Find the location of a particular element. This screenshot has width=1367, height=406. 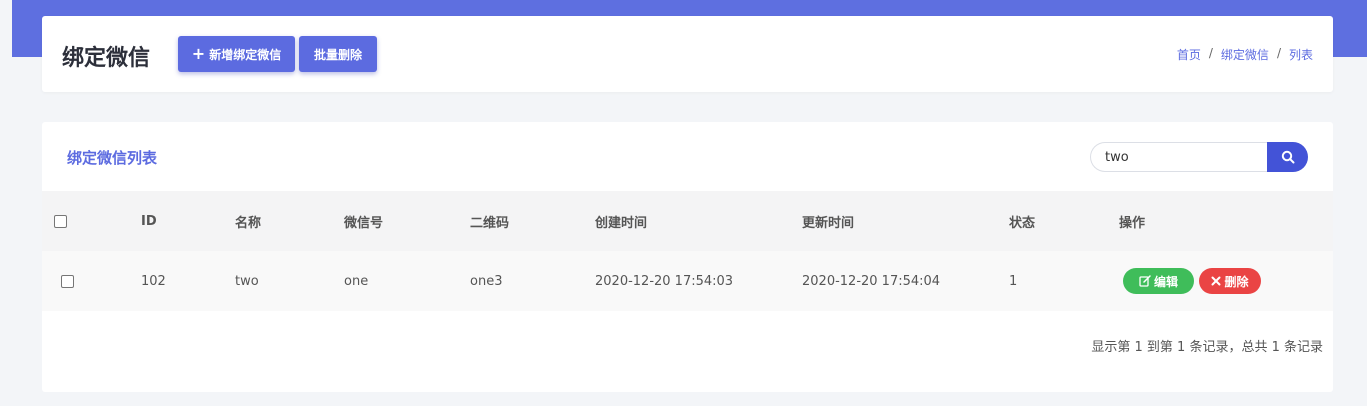

breadcrumb-home: 首页 is located at coordinates (1189, 54).